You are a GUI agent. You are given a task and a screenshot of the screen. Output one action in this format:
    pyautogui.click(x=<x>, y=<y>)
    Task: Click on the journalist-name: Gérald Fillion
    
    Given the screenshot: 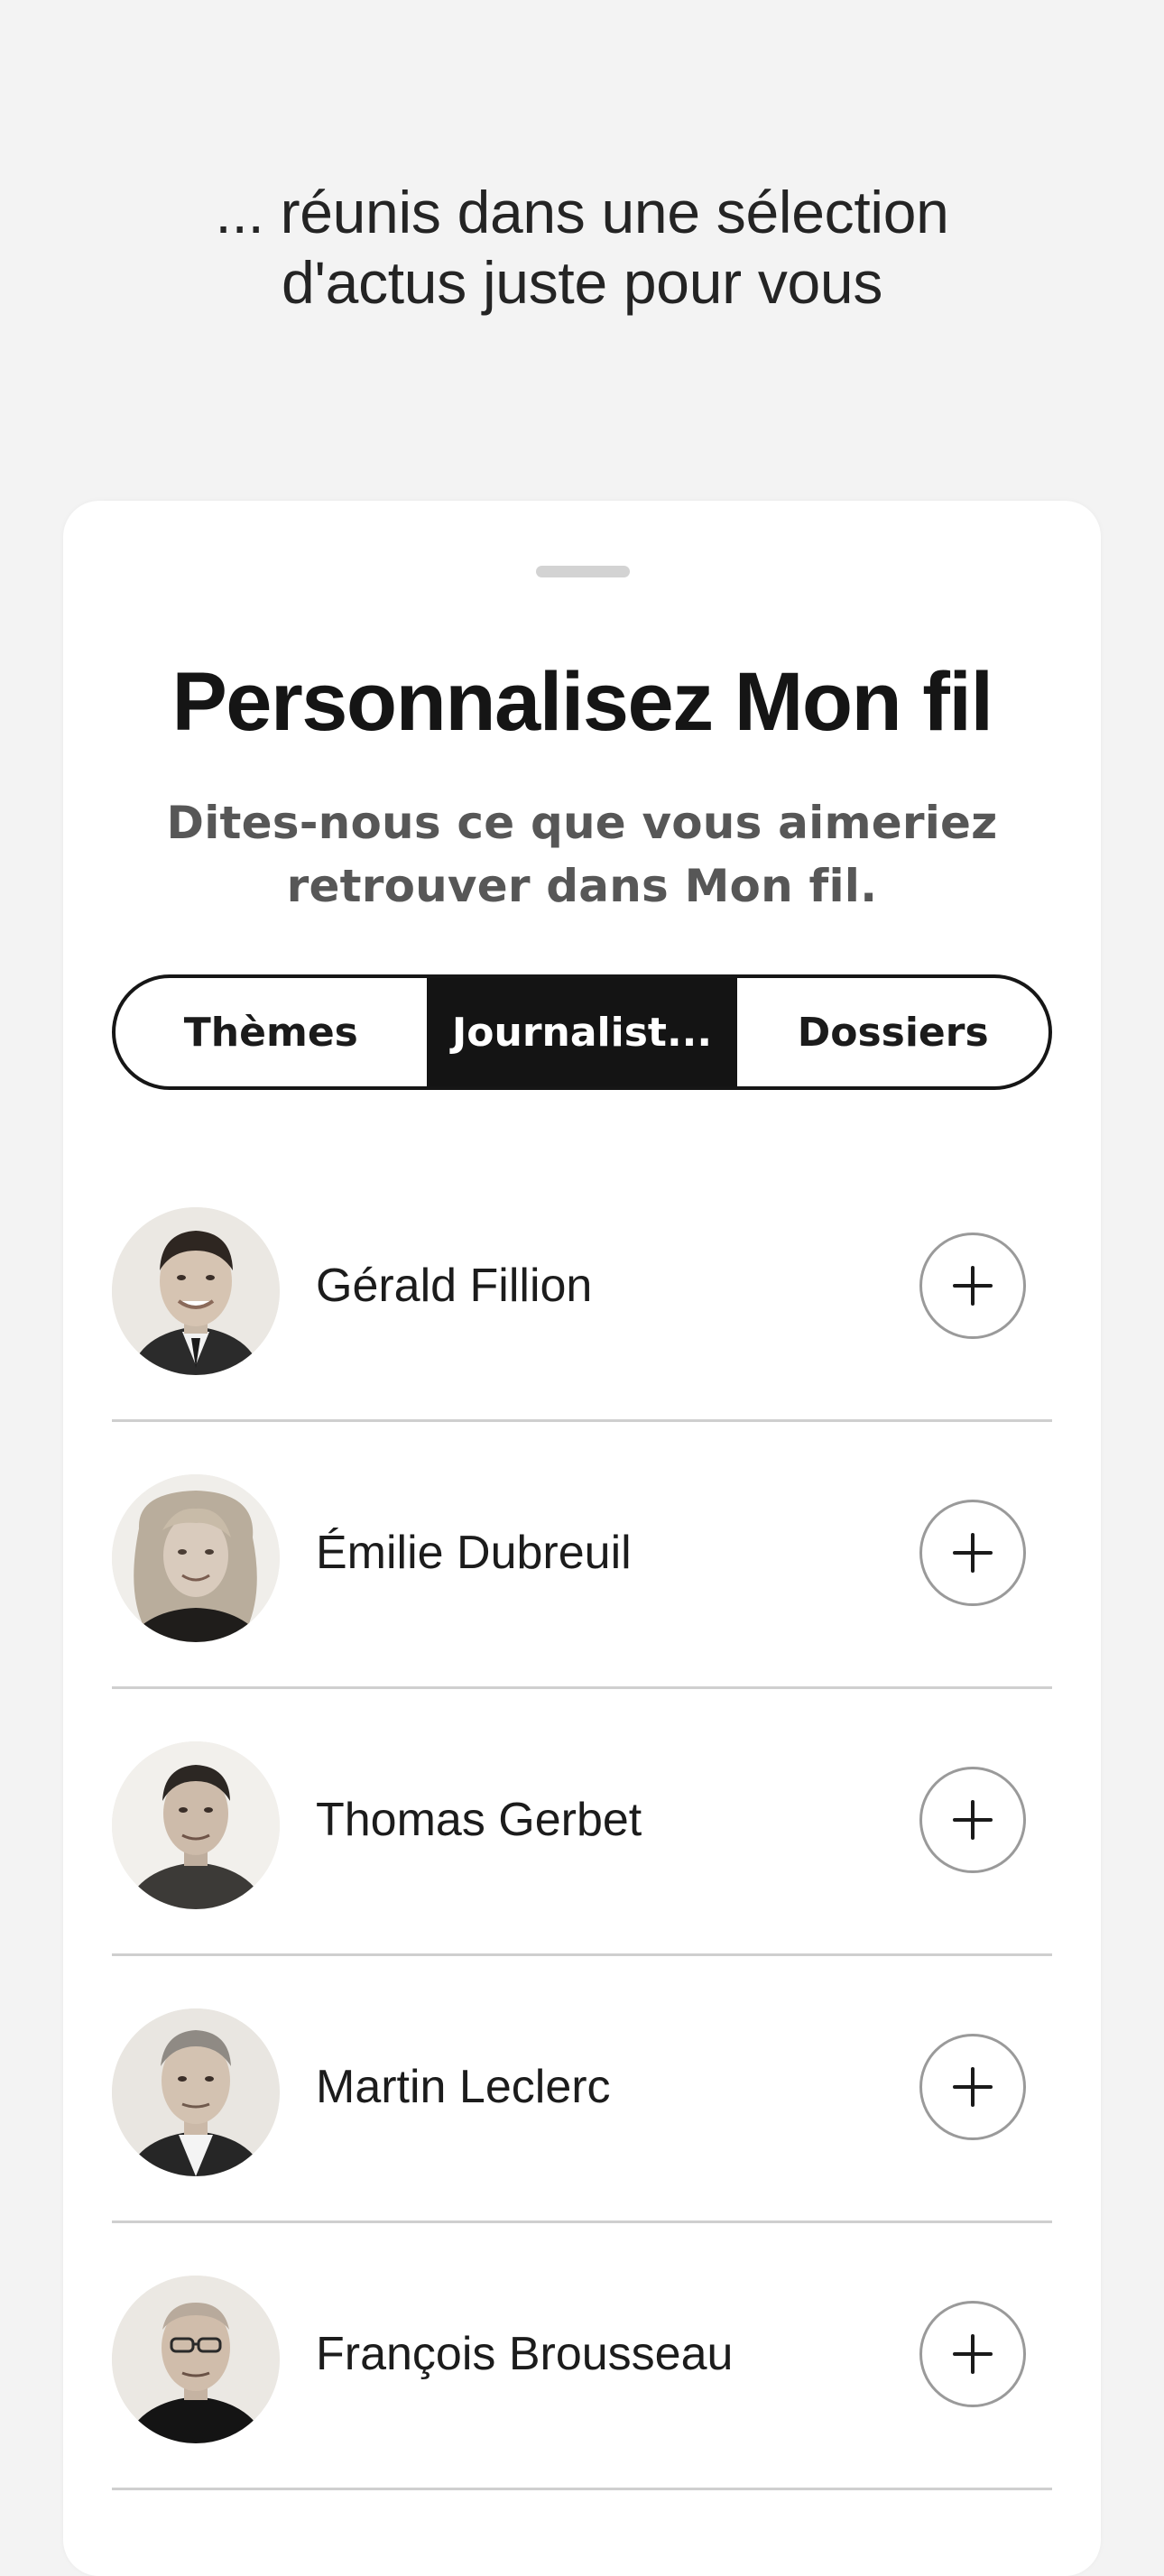 What is the action you would take?
    pyautogui.click(x=454, y=1286)
    